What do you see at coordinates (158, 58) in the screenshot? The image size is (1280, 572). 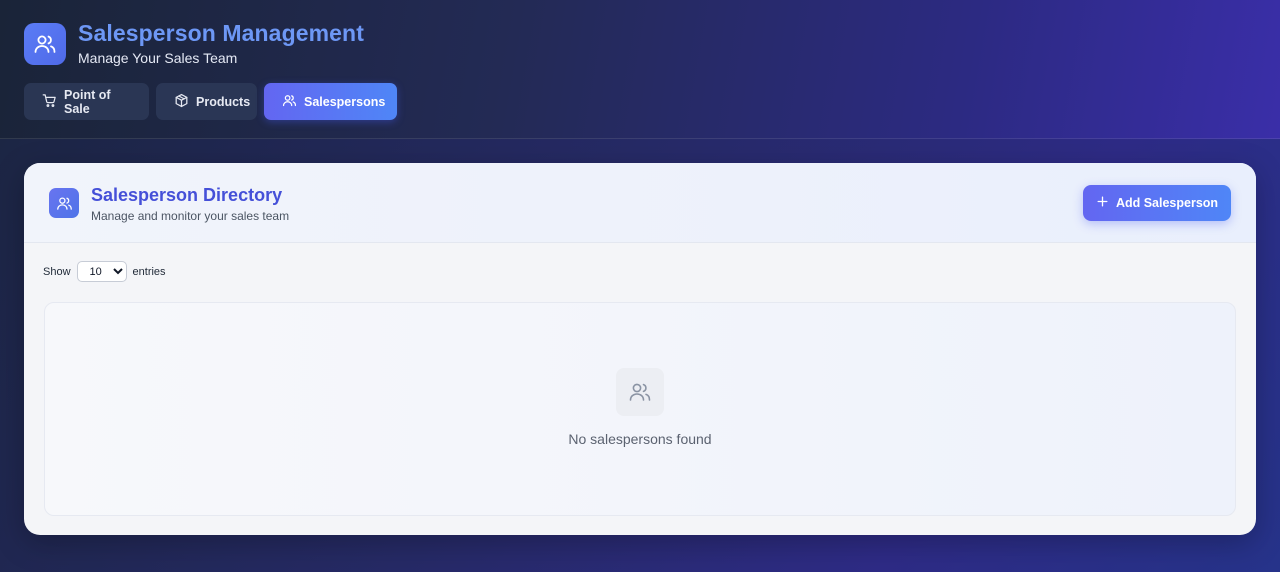 I see `app-subtitle: Manage Your Sales Team` at bounding box center [158, 58].